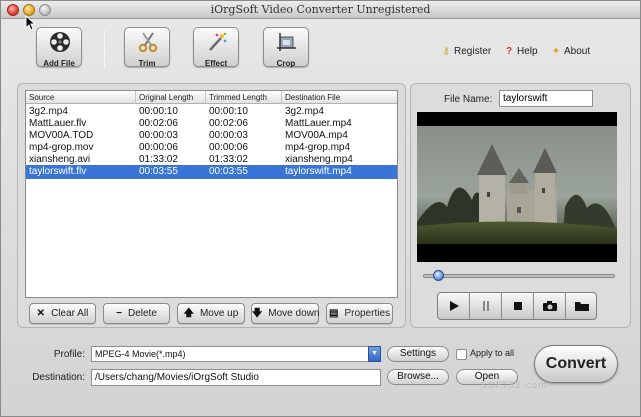 This screenshot has width=641, height=417. I want to click on profile-label: Profile:, so click(69, 354).